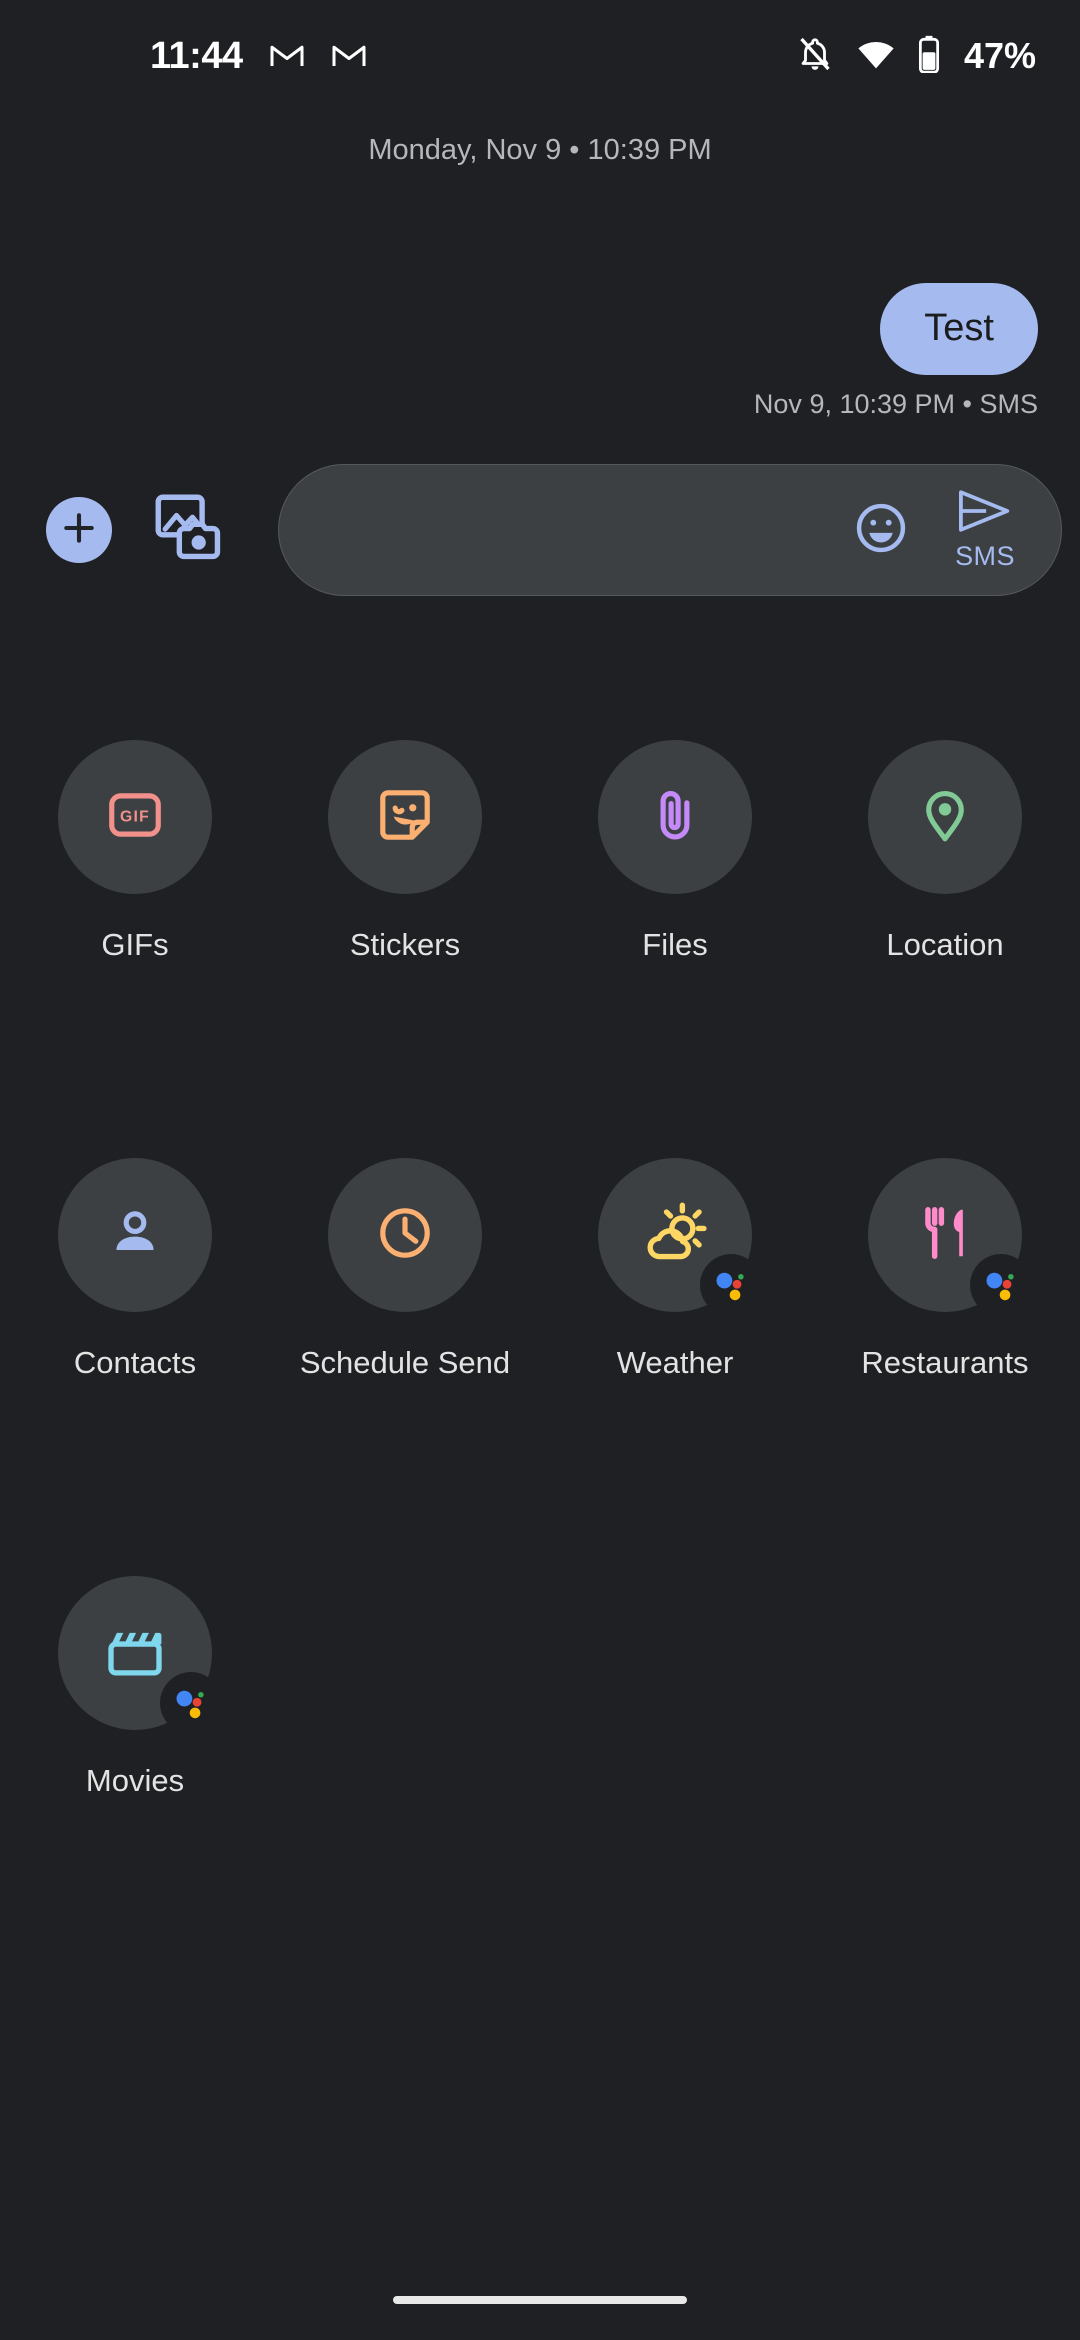 This screenshot has height=2340, width=1080. I want to click on battery-icon, so click(929, 56).